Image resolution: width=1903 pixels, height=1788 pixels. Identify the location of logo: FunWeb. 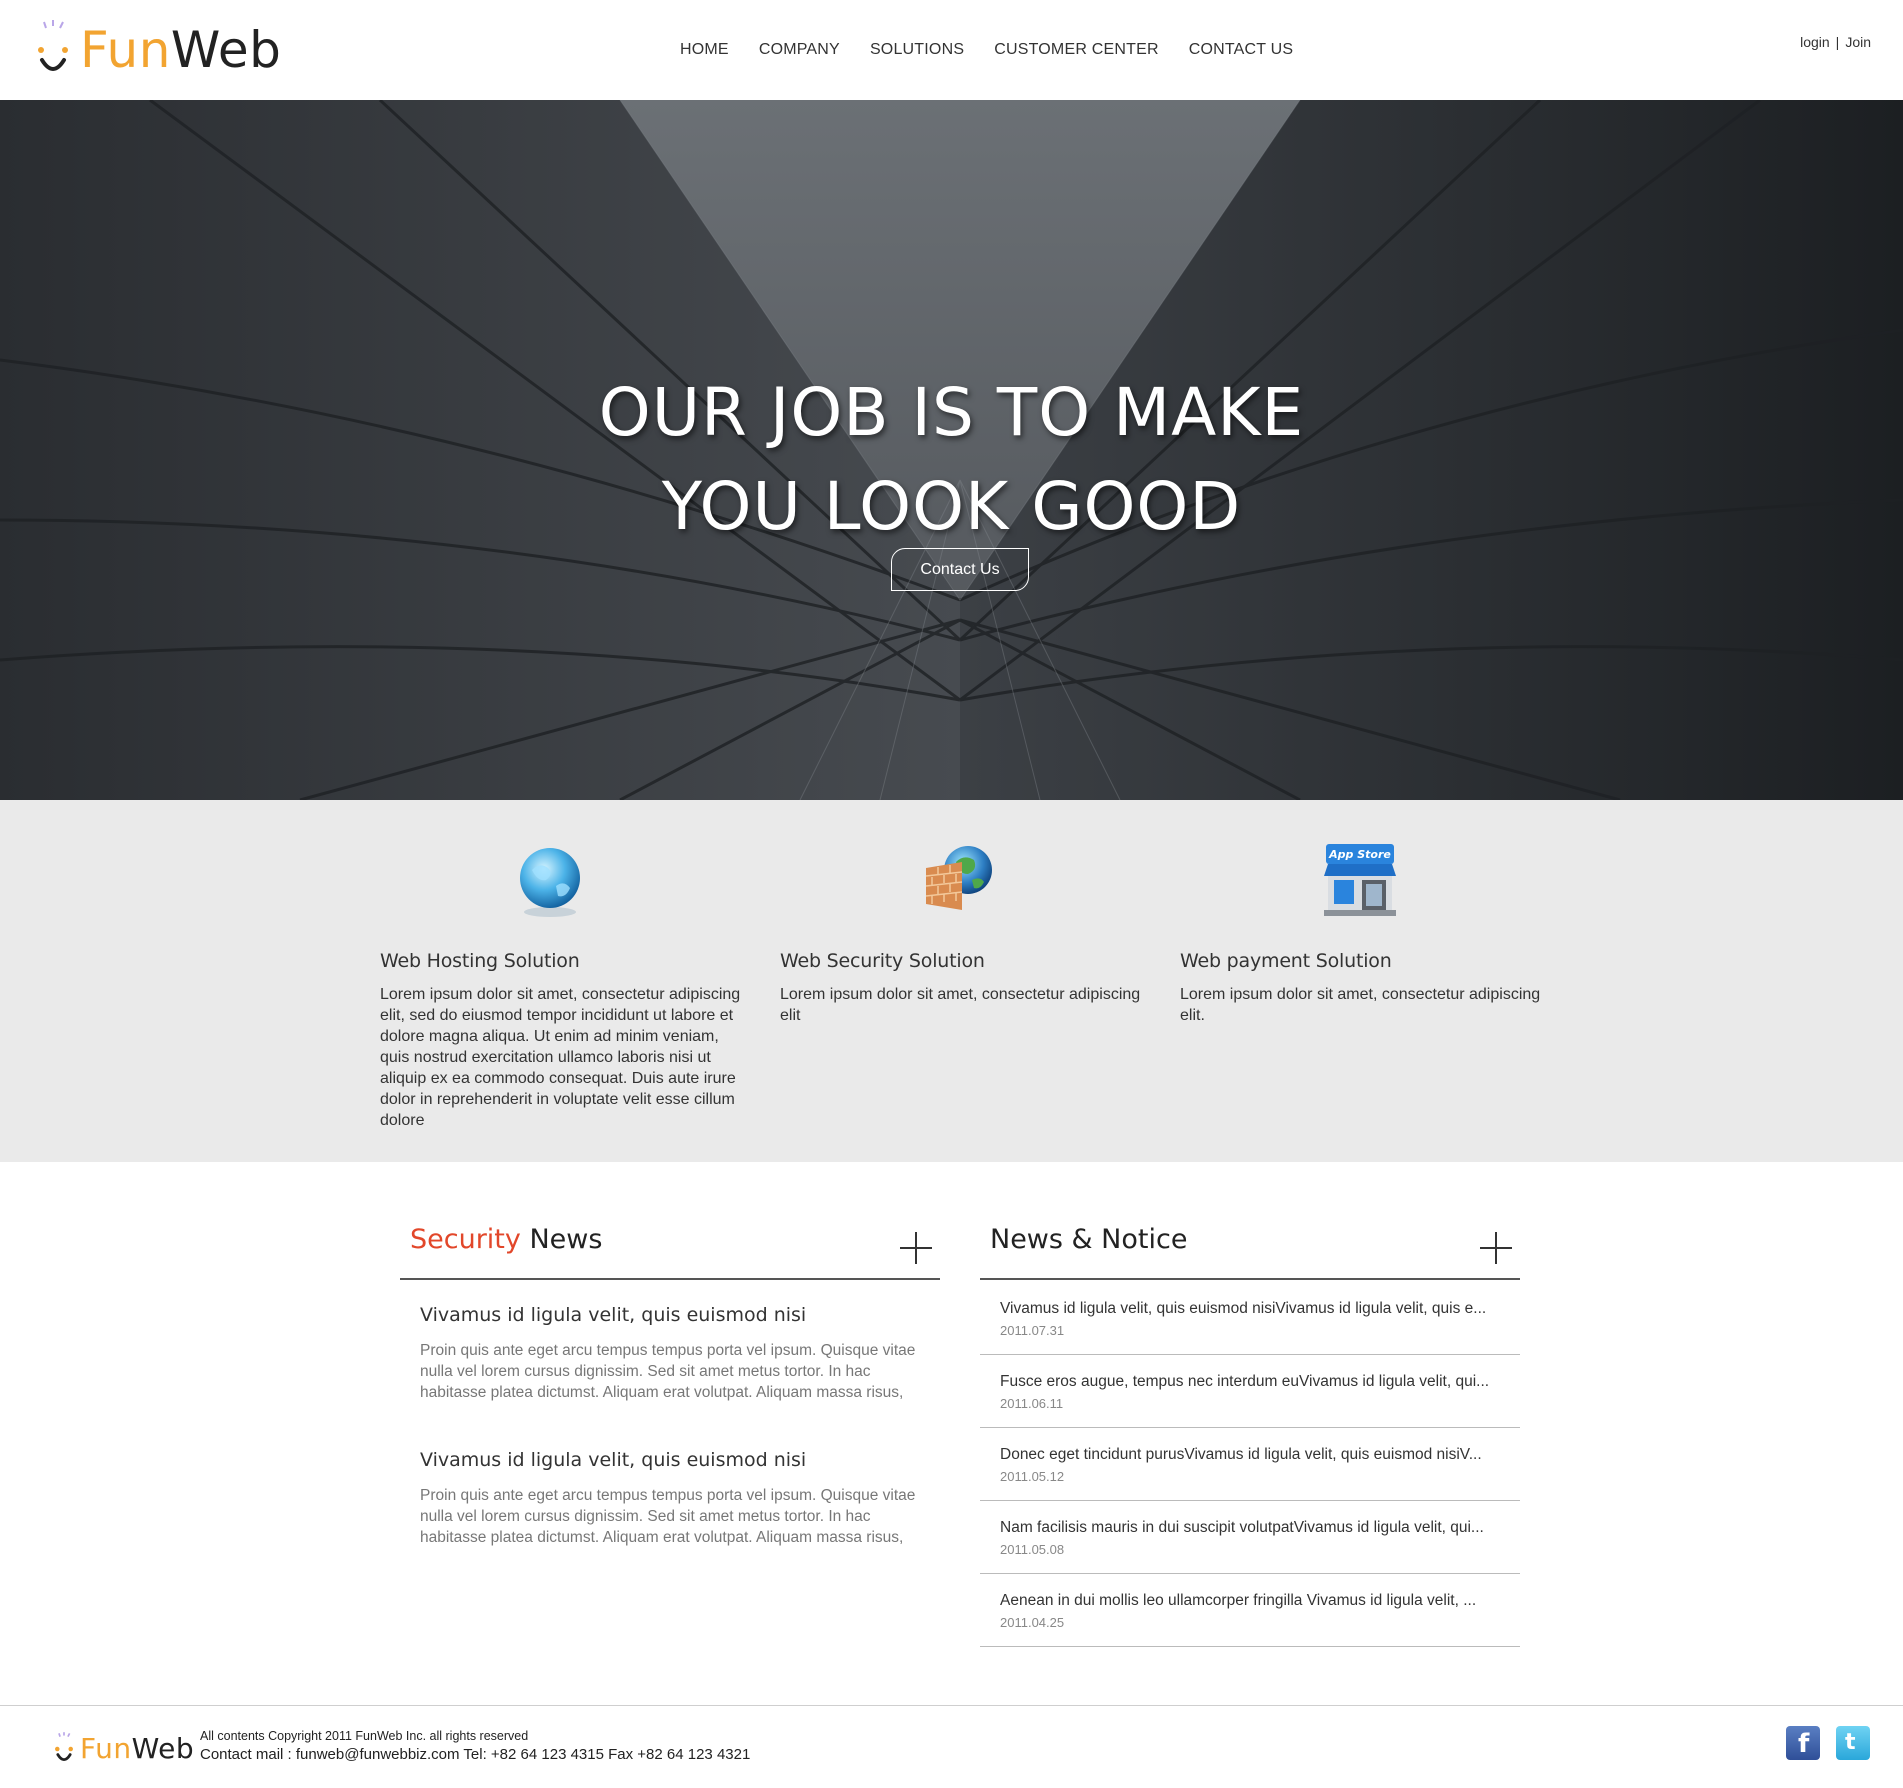
(154, 50).